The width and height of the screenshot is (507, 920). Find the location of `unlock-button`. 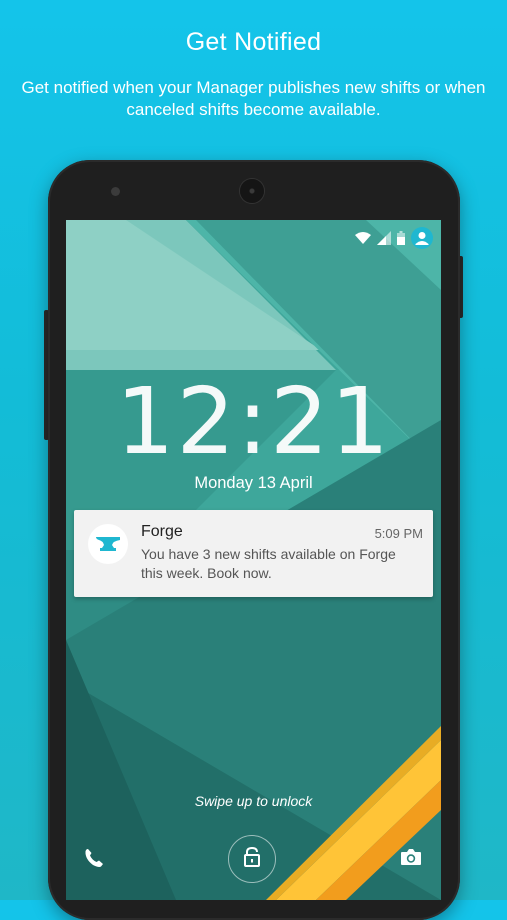

unlock-button is located at coordinates (252, 859).